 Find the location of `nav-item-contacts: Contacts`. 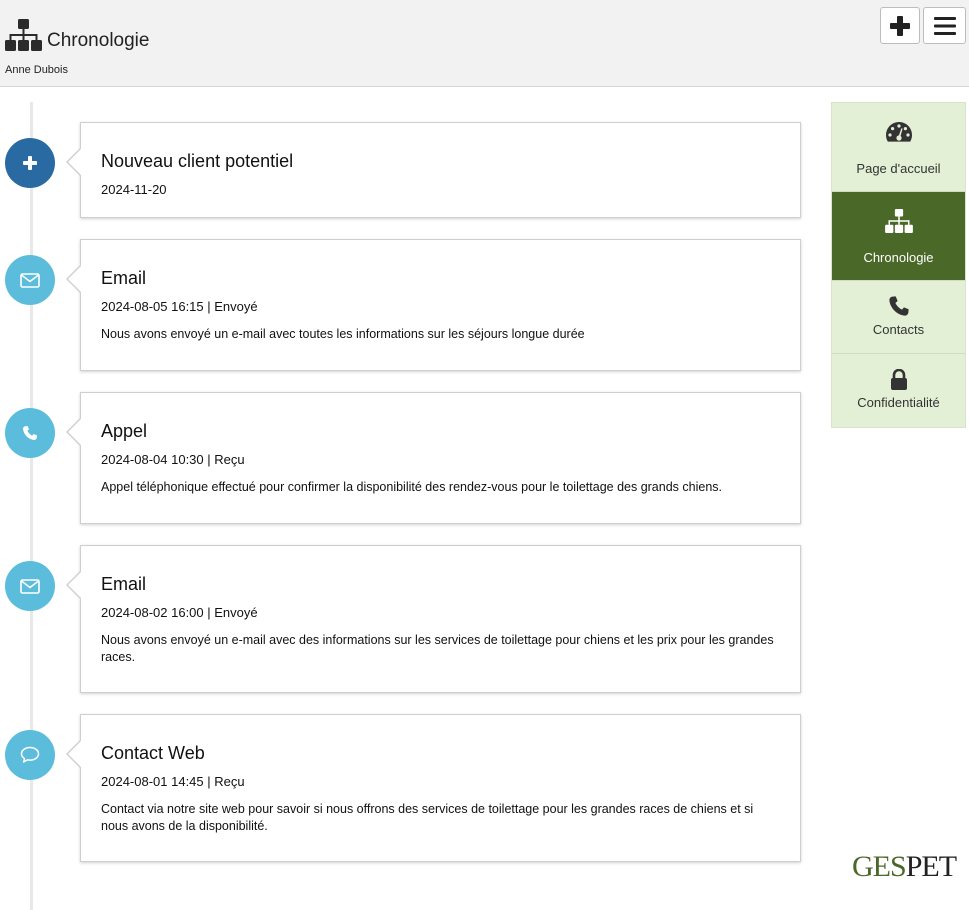

nav-item-contacts: Contacts is located at coordinates (898, 317).